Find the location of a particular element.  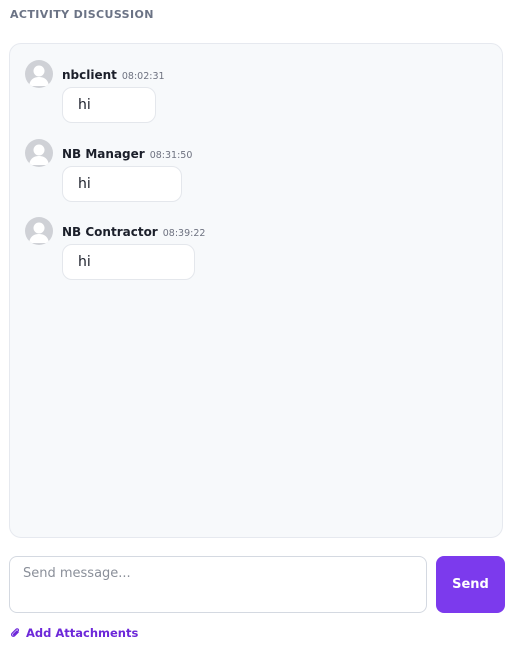

message-meta: NB Manager 08:31:50 is located at coordinates (127, 152).